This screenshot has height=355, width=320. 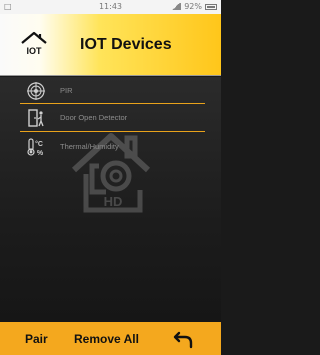 I want to click on thermometer-humidity-icon: °C %, so click(x=35, y=147).